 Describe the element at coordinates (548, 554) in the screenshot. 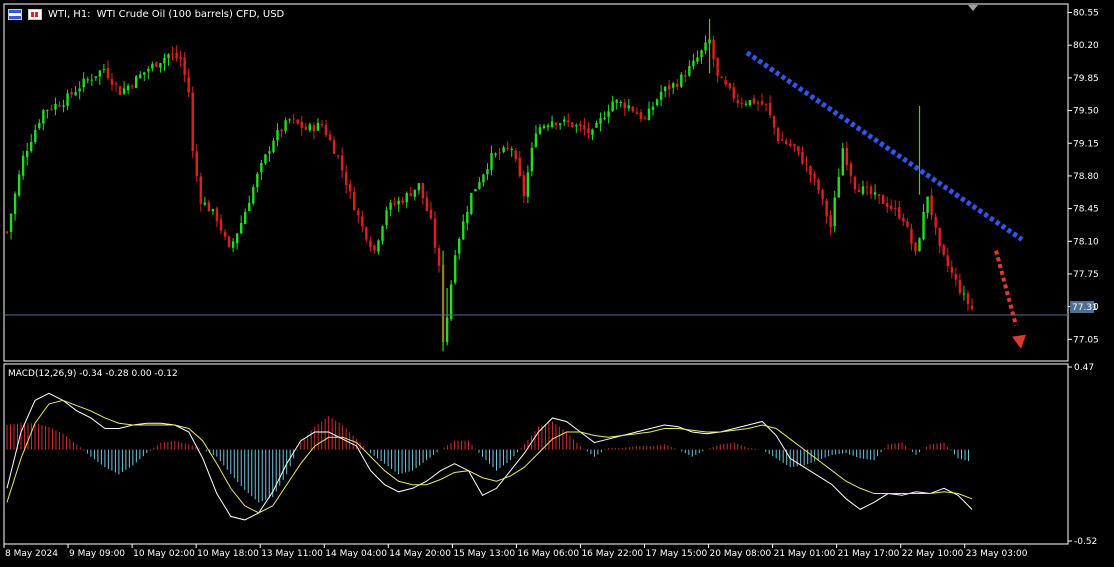

I see `time-tick-label: 16 May 06:00` at that location.